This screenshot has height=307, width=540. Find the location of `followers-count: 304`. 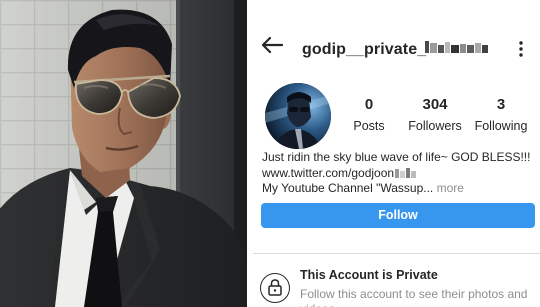

followers-count: 304 is located at coordinates (435, 104).